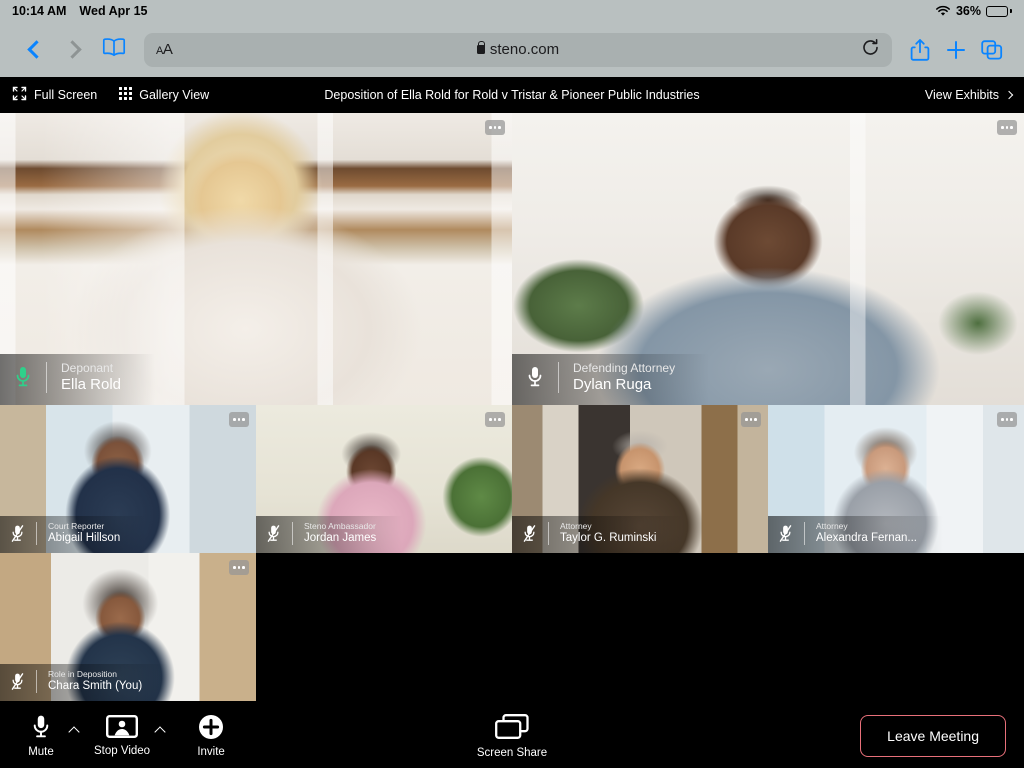 This screenshot has width=1024, height=768. I want to click on participant-role: Defending Attorney, so click(624, 367).